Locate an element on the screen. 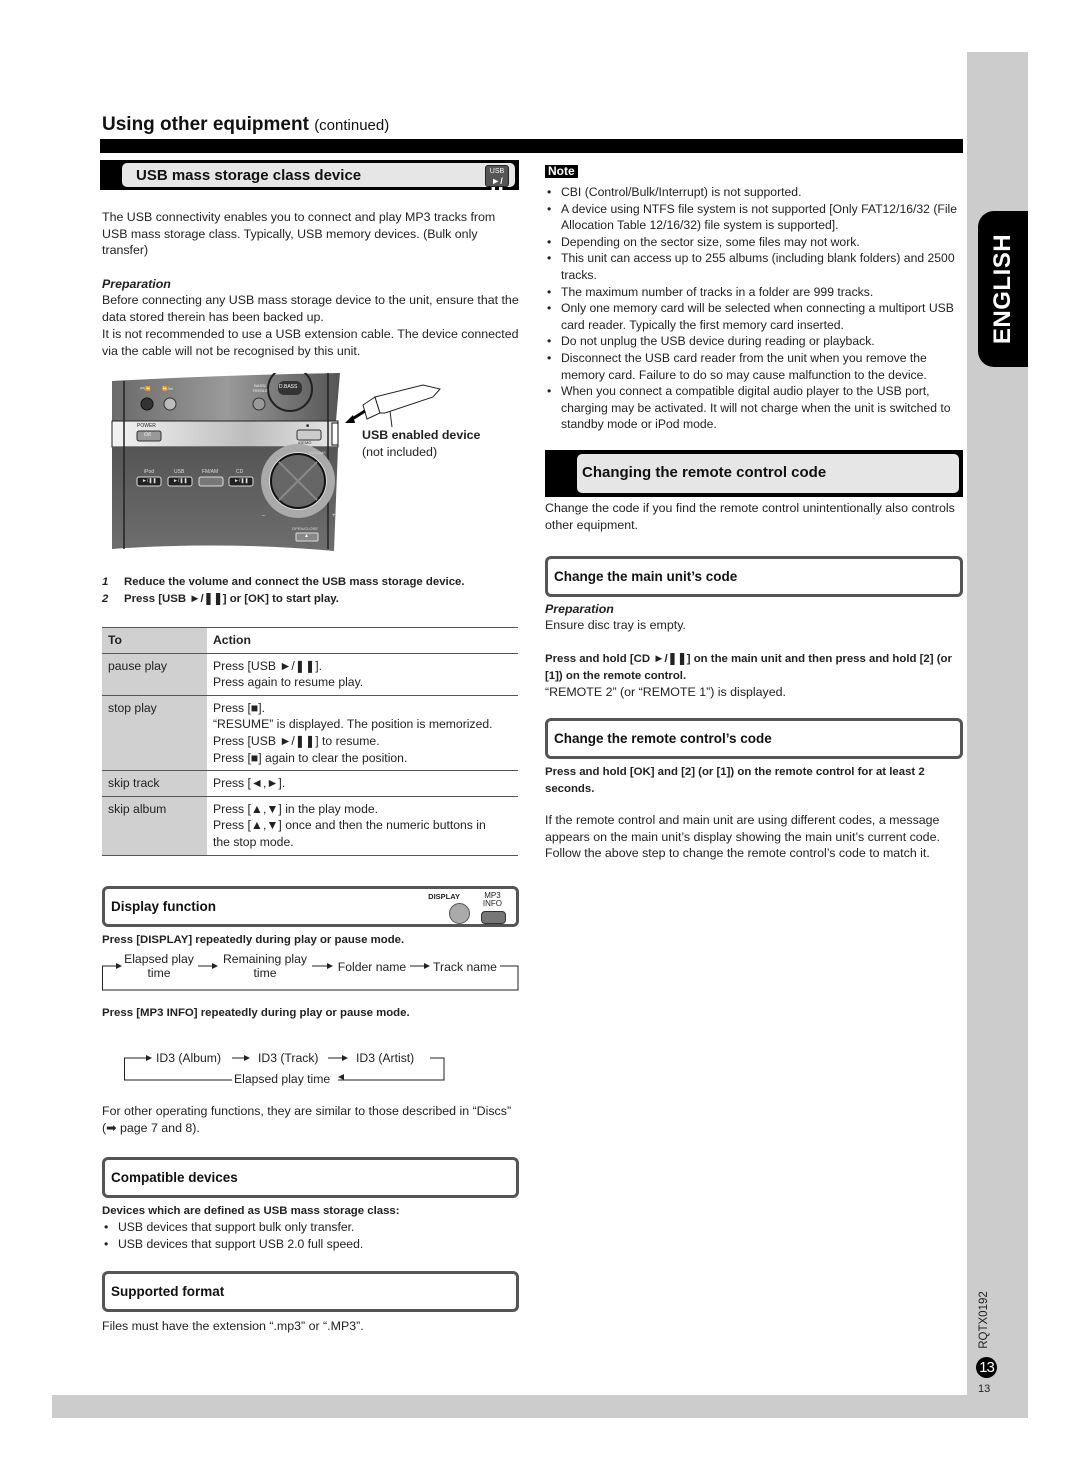 The height and width of the screenshot is (1471, 1080). usb-play-label: ►/❚❚ is located at coordinates (180, 481).